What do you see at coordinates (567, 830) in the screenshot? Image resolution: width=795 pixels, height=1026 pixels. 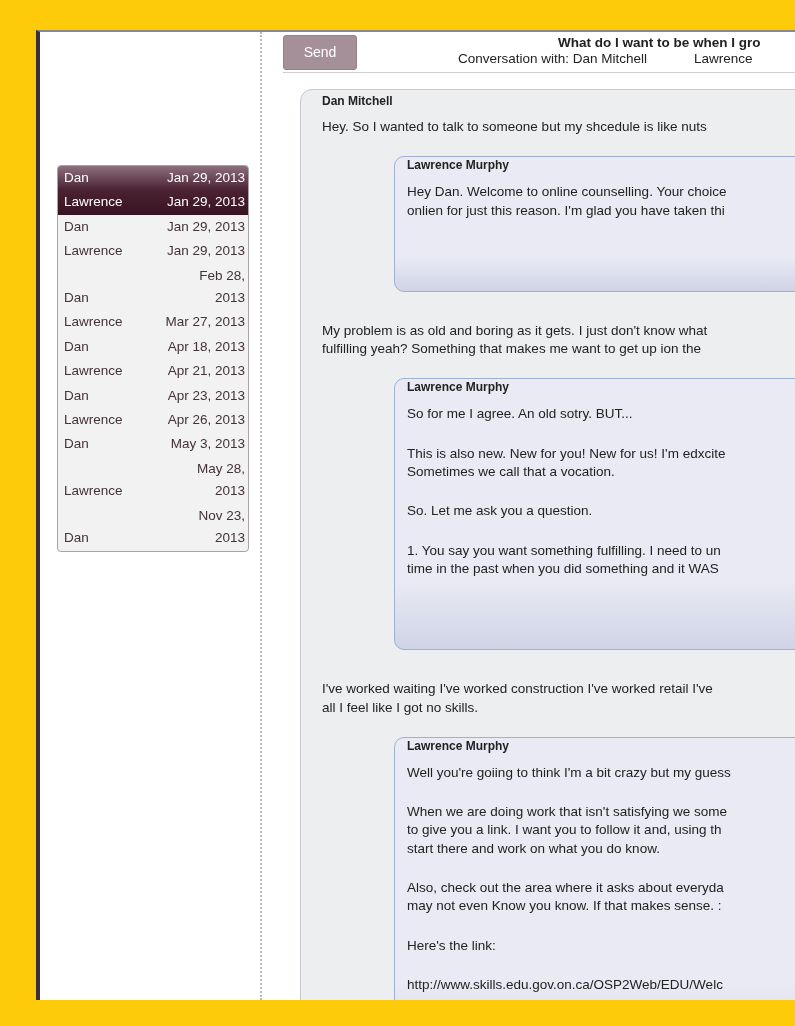 I see `message-text: When we are doing work that isn't satisfying we some to give you a link. I want you to follow it and, using th start there and work on what you do know.` at bounding box center [567, 830].